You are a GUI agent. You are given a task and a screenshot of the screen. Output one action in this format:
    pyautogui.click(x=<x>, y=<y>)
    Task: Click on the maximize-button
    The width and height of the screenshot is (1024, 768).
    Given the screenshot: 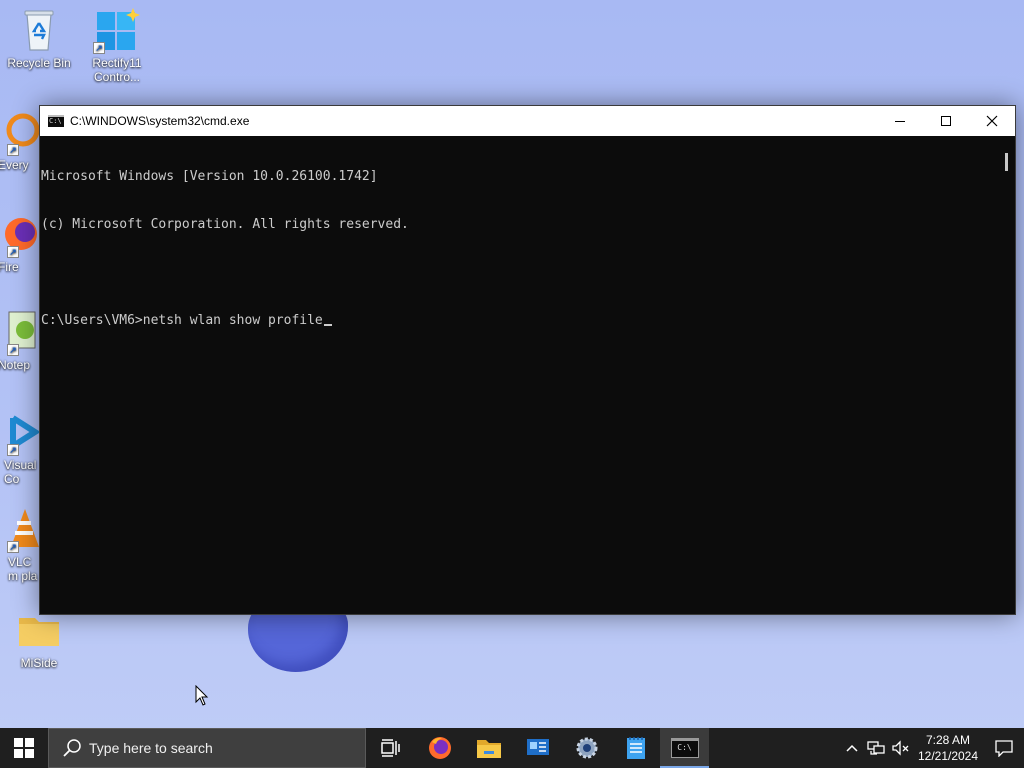 What is the action you would take?
    pyautogui.click(x=946, y=121)
    